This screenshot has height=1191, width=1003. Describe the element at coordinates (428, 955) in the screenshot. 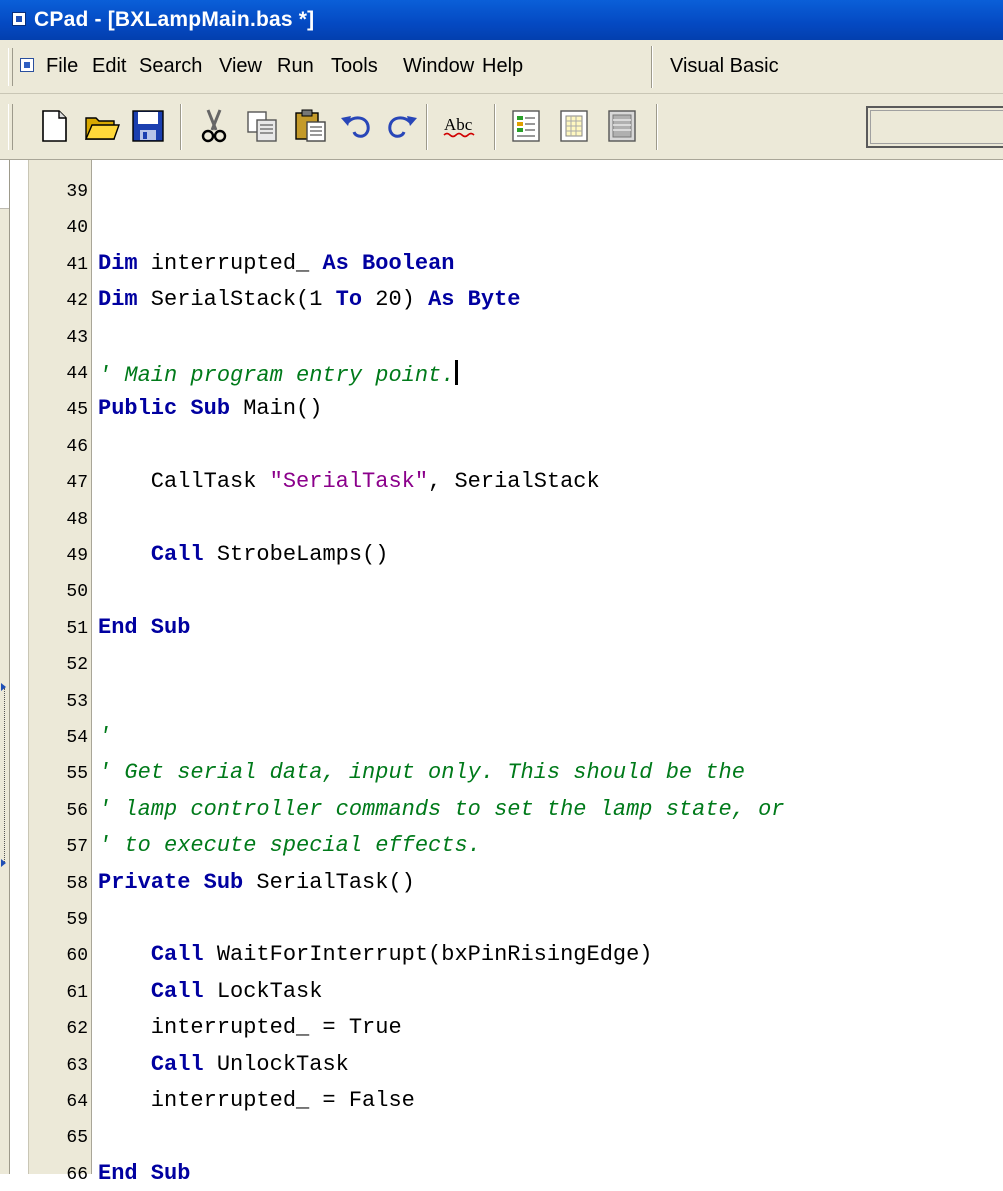

I see `text-token: WaitForInterrupt(bxPinRisingEdge)` at that location.